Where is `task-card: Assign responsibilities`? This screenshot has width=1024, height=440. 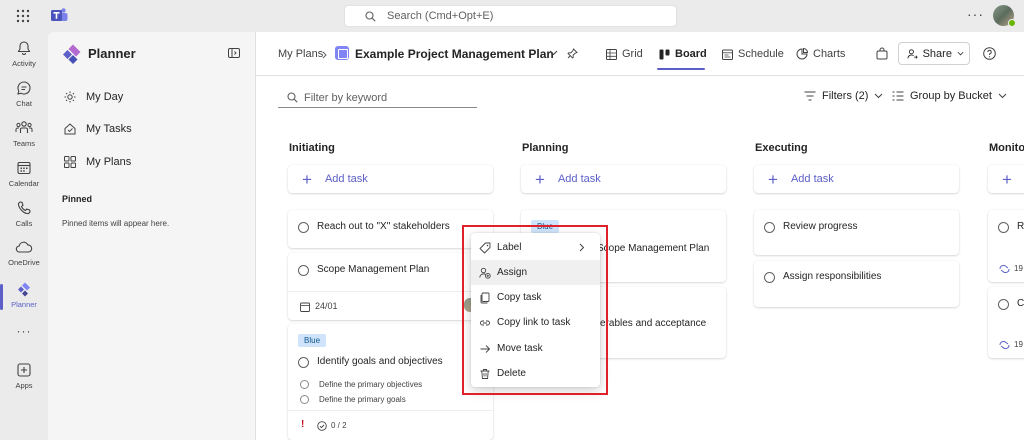 task-card: Assign responsibilities is located at coordinates (856, 284).